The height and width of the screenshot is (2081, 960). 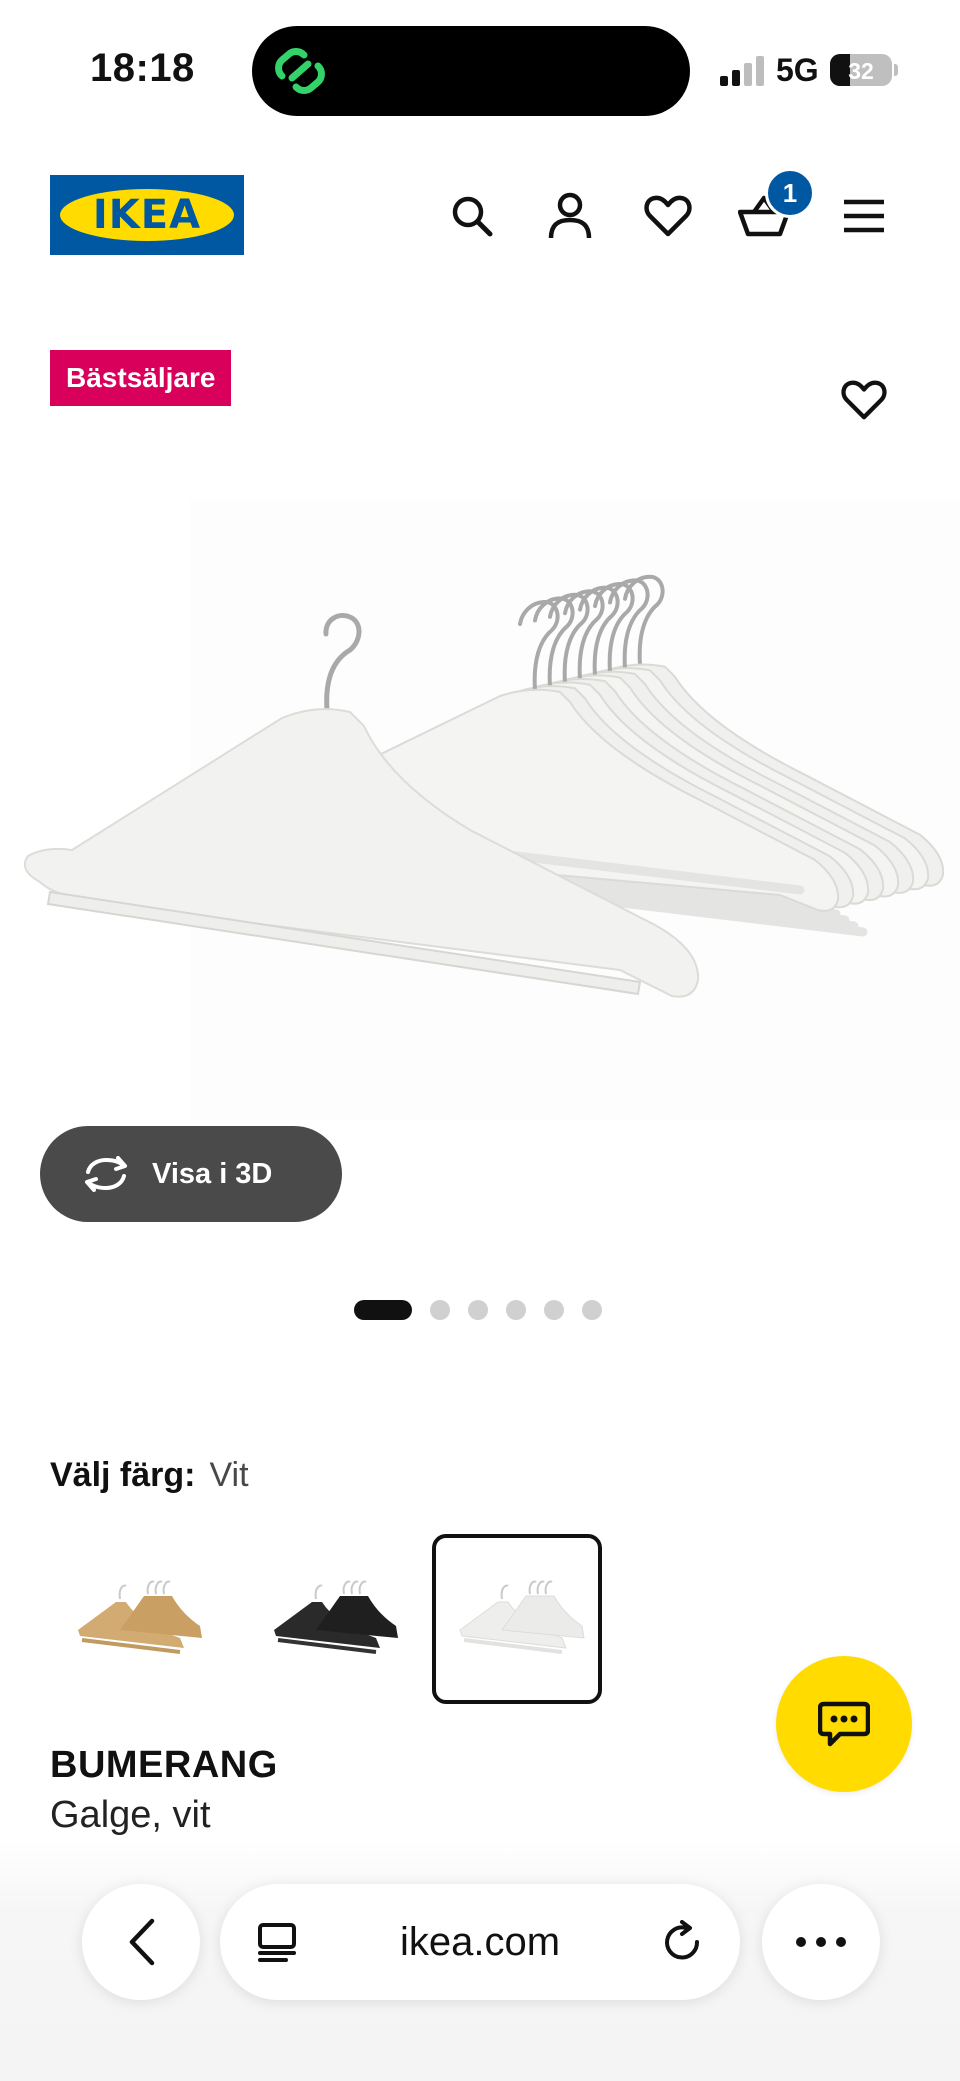 I want to click on view-3d-label: Visa i 3D, so click(x=212, y=1173).